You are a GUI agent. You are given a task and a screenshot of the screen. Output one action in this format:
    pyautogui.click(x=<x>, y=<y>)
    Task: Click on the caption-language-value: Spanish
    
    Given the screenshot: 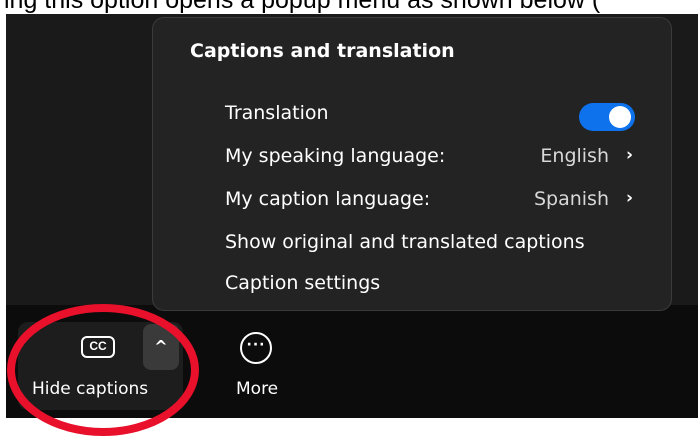 What is the action you would take?
    pyautogui.click(x=571, y=199)
    